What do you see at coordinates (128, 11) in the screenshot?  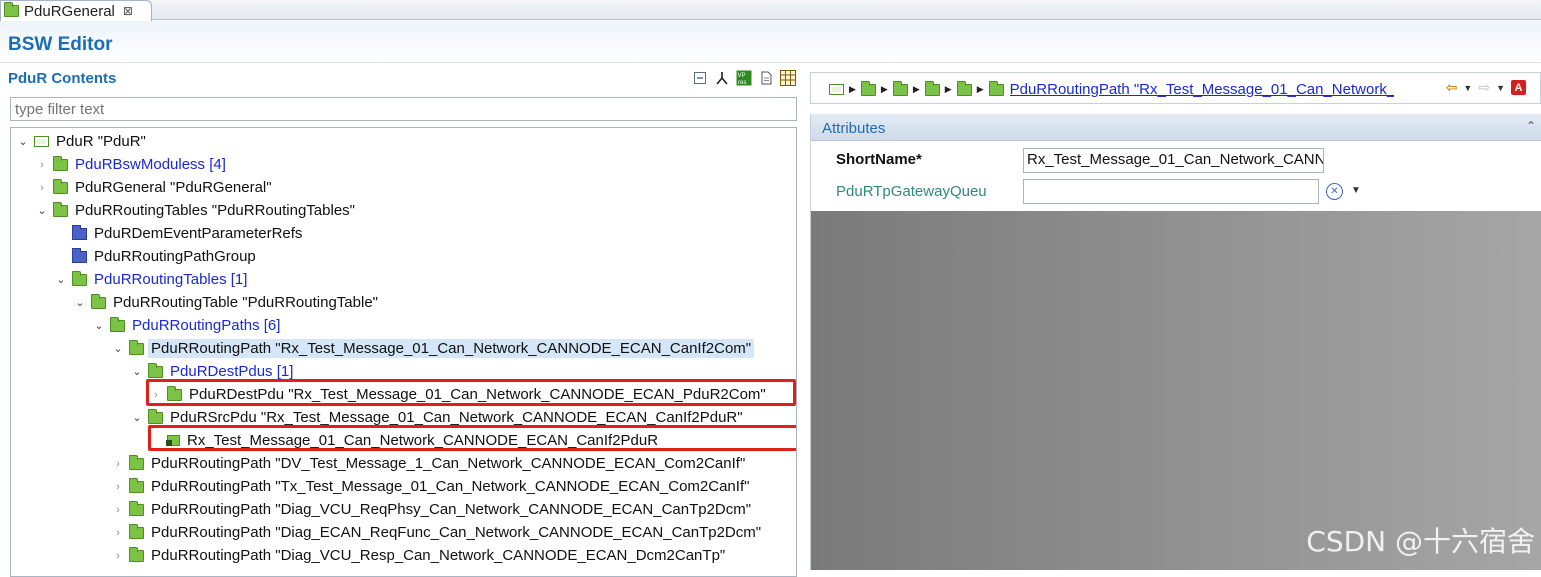 I see `close-icon: ⊠` at bounding box center [128, 11].